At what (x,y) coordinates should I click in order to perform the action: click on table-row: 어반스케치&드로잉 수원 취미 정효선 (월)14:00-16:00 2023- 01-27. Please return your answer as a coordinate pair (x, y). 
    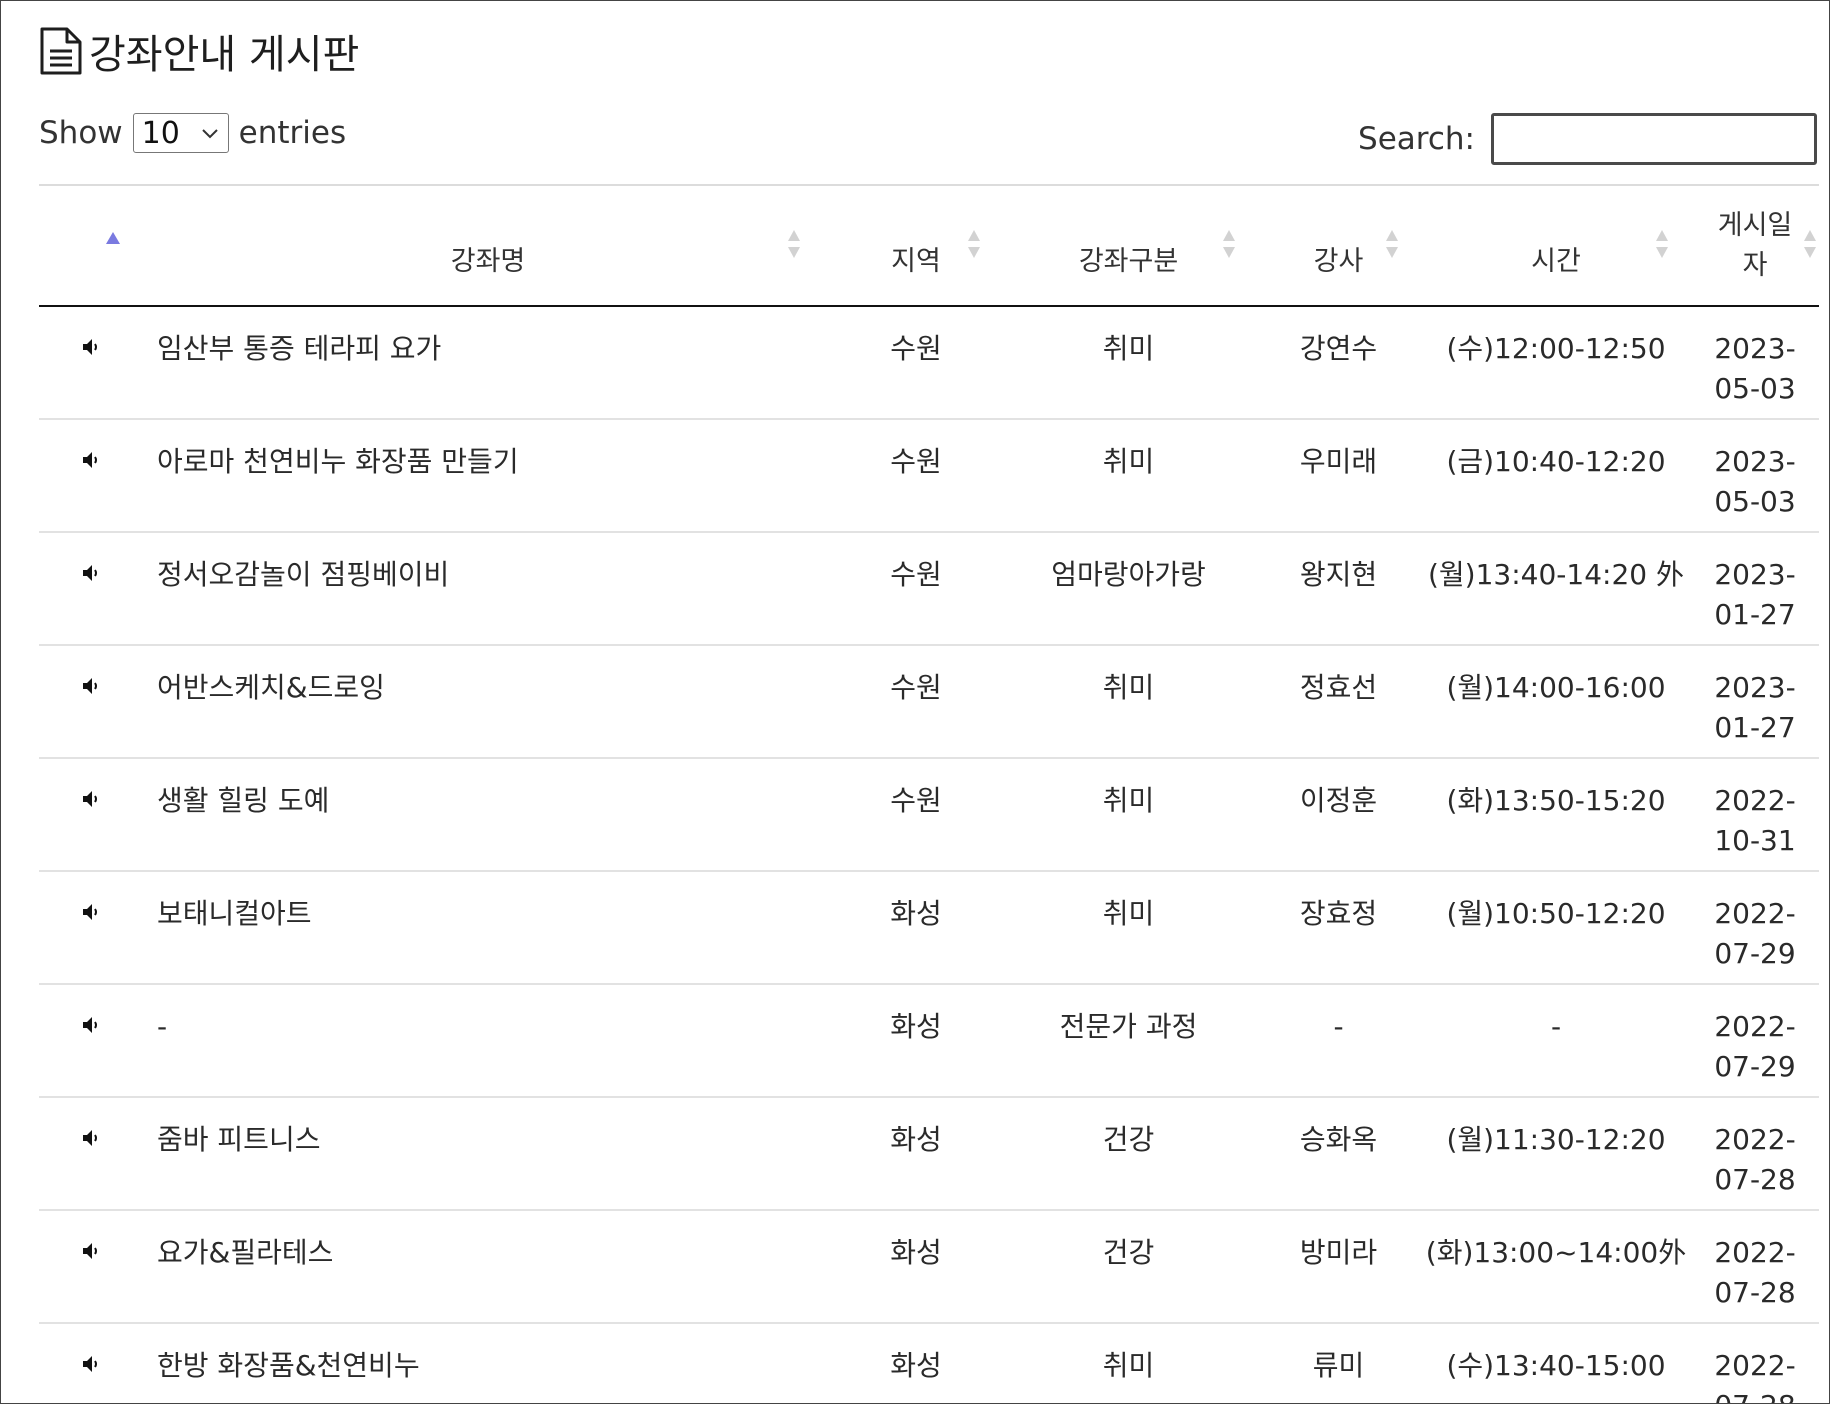
    Looking at the image, I should click on (929, 702).